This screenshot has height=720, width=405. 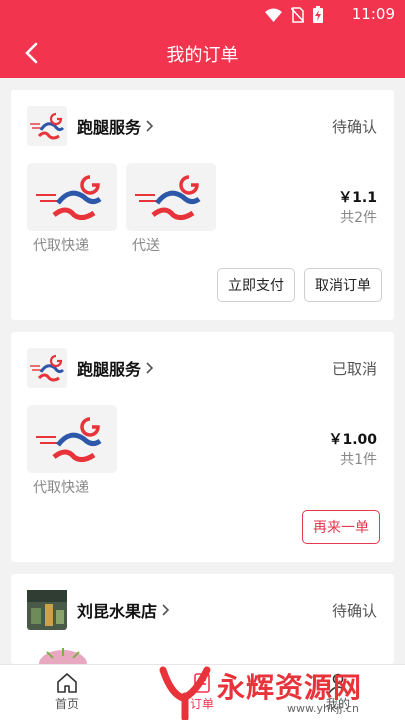 I want to click on title-bar: 我的订单, so click(x=202, y=53).